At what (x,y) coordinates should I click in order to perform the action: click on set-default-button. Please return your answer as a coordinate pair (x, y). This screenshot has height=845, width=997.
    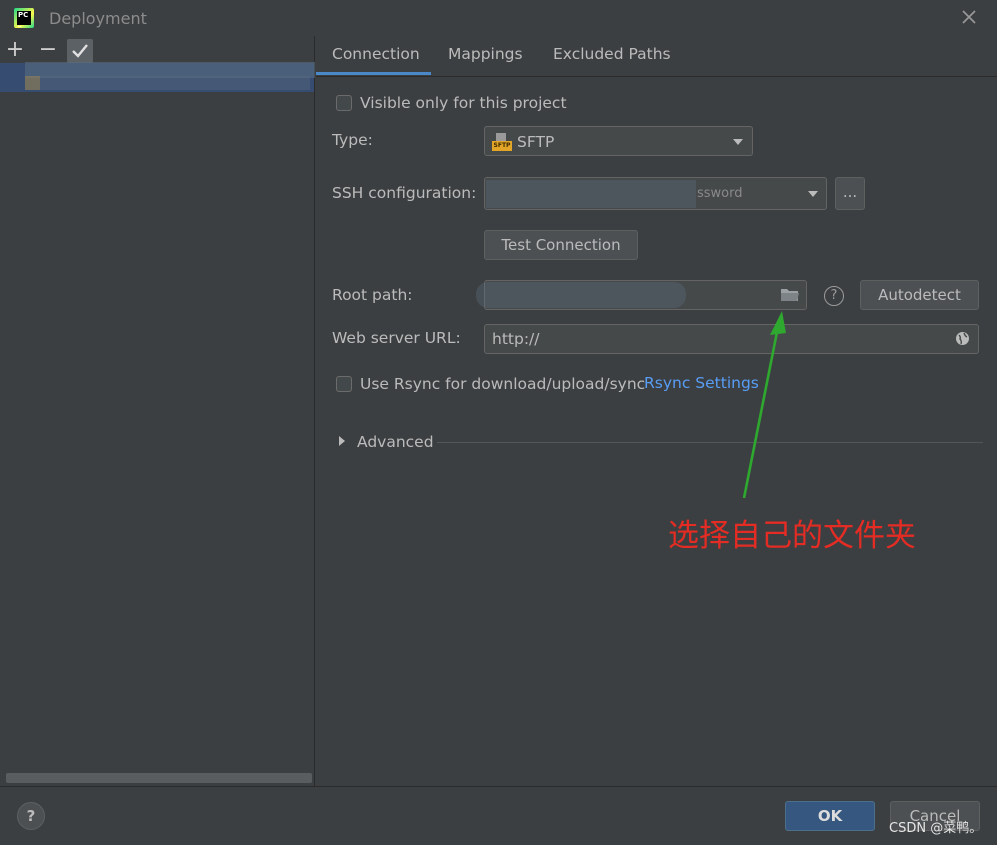
    Looking at the image, I should click on (80, 51).